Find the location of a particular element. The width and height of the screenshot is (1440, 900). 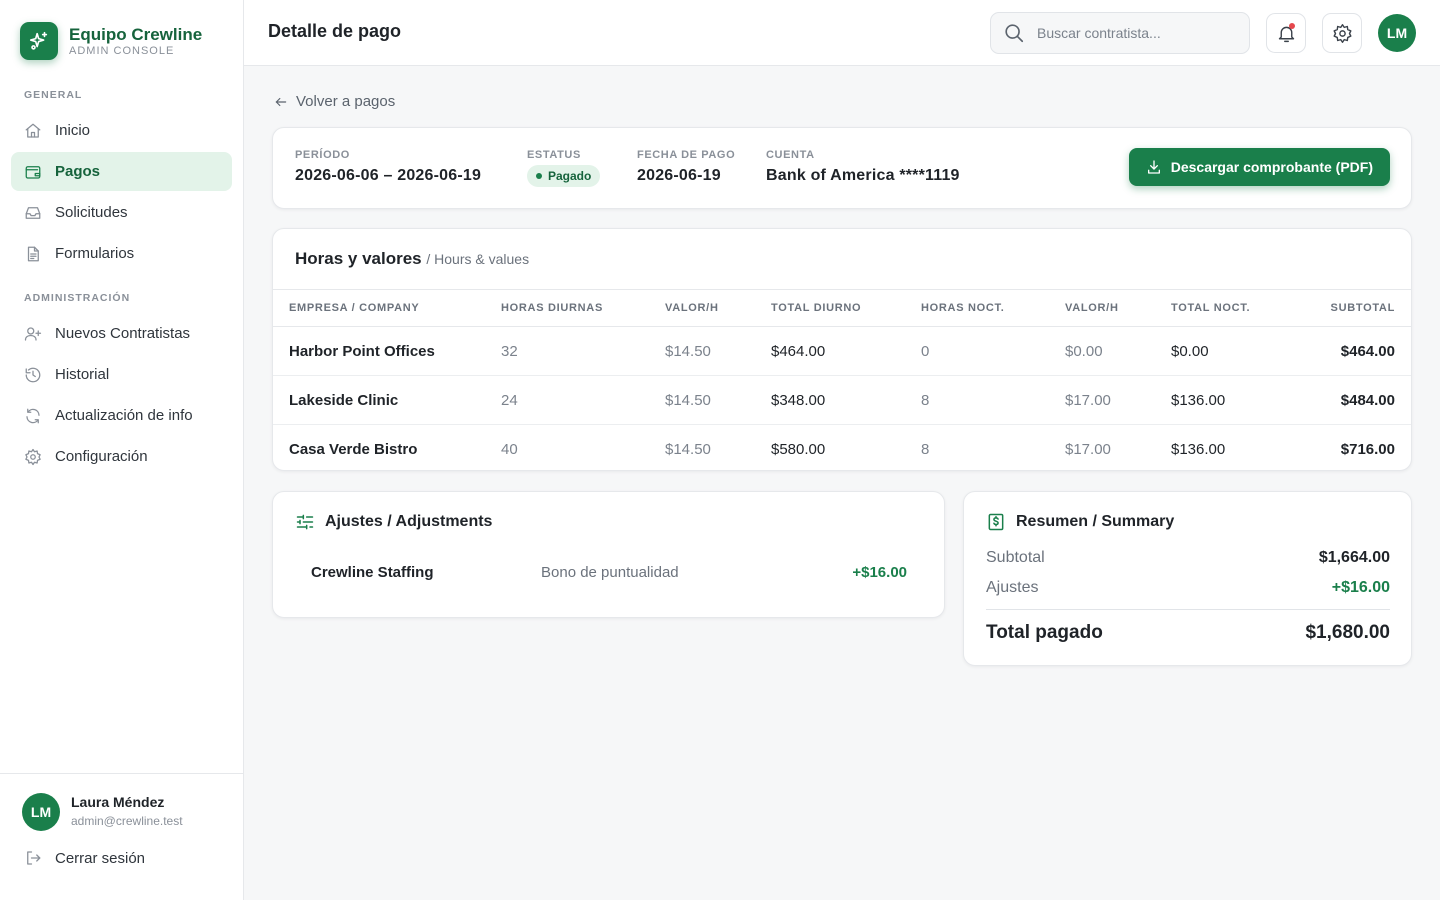

status-badge-text: Pagado is located at coordinates (570, 176).